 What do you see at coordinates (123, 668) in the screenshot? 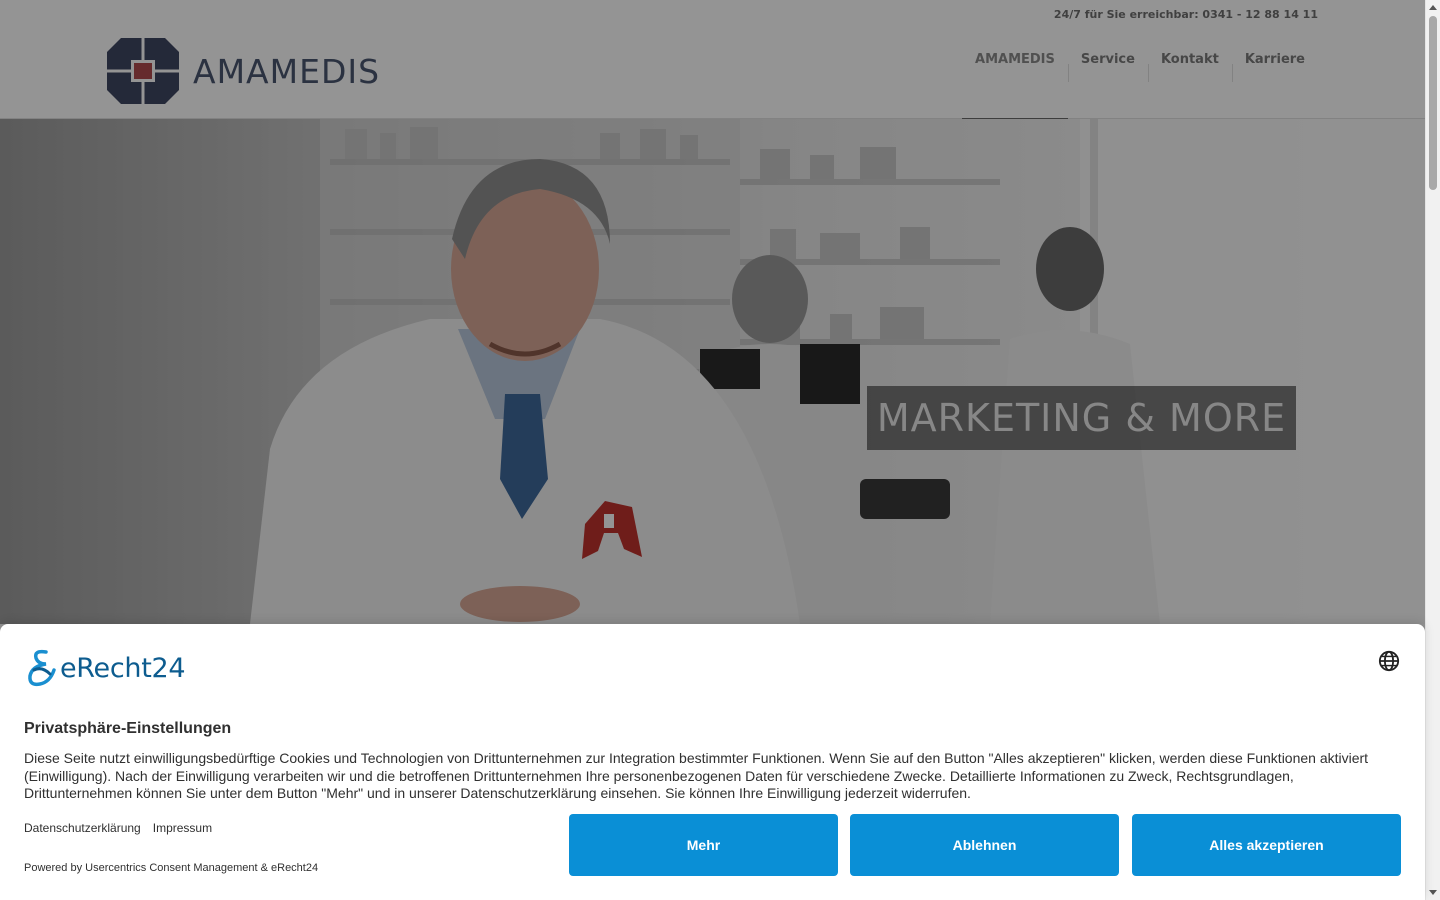
I see `brand-name: eRecht24` at bounding box center [123, 668].